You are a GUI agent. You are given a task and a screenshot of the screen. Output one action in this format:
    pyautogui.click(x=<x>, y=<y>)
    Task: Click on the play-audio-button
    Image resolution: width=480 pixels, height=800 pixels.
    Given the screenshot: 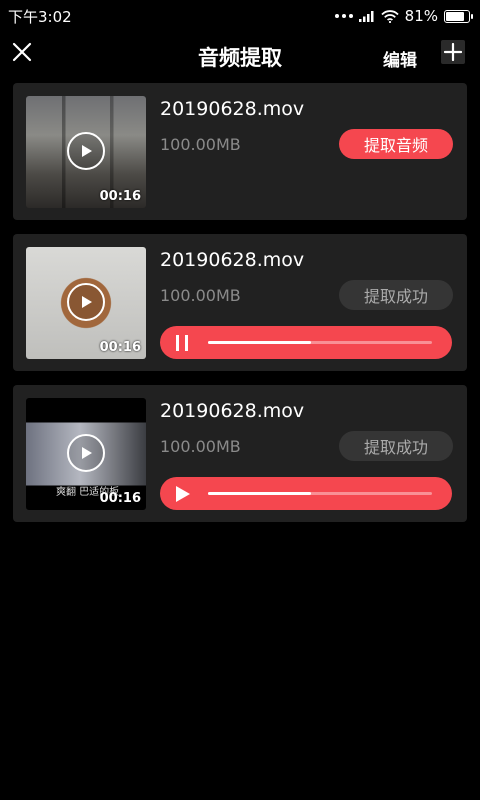 What is the action you would take?
    pyautogui.click(x=182, y=494)
    